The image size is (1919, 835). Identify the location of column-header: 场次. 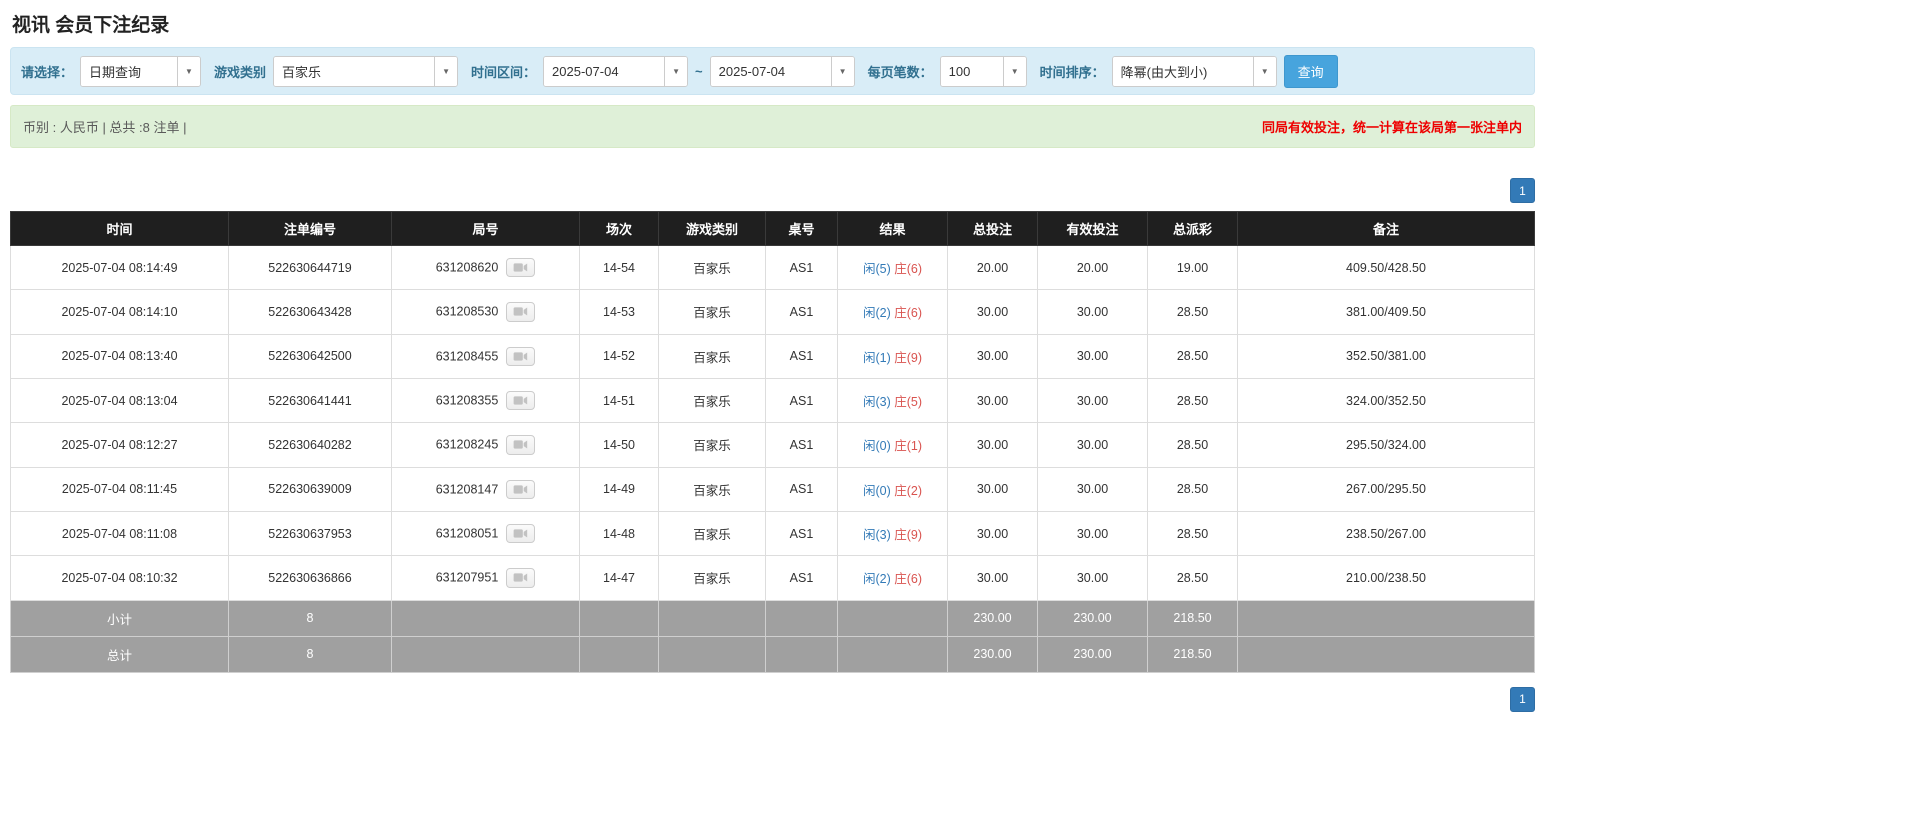
(619, 228).